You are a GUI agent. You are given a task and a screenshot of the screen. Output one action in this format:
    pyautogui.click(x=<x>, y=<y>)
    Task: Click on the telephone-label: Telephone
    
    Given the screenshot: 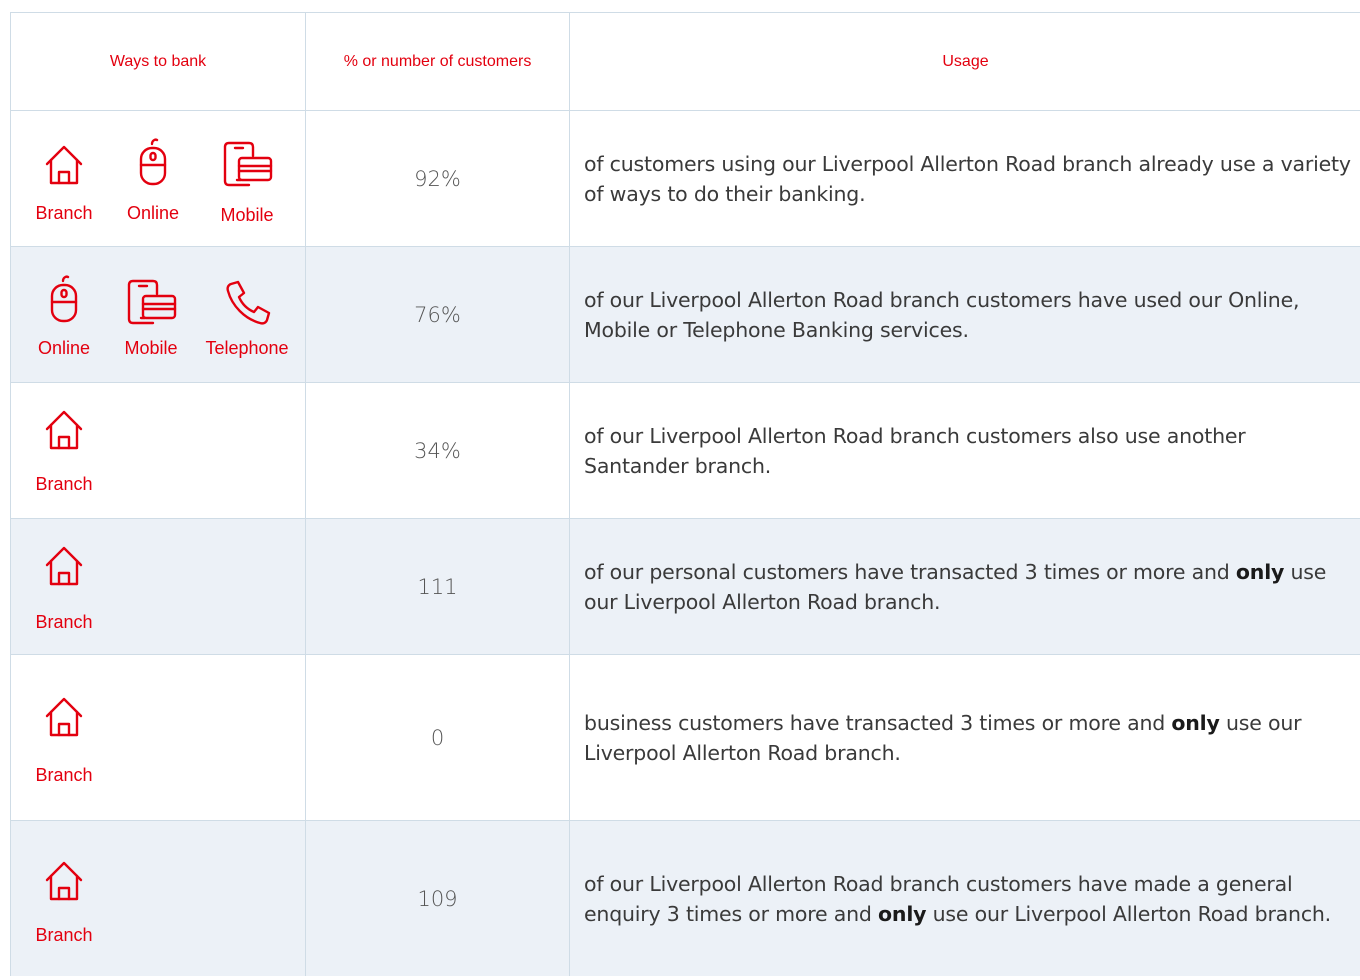 What is the action you would take?
    pyautogui.click(x=247, y=348)
    